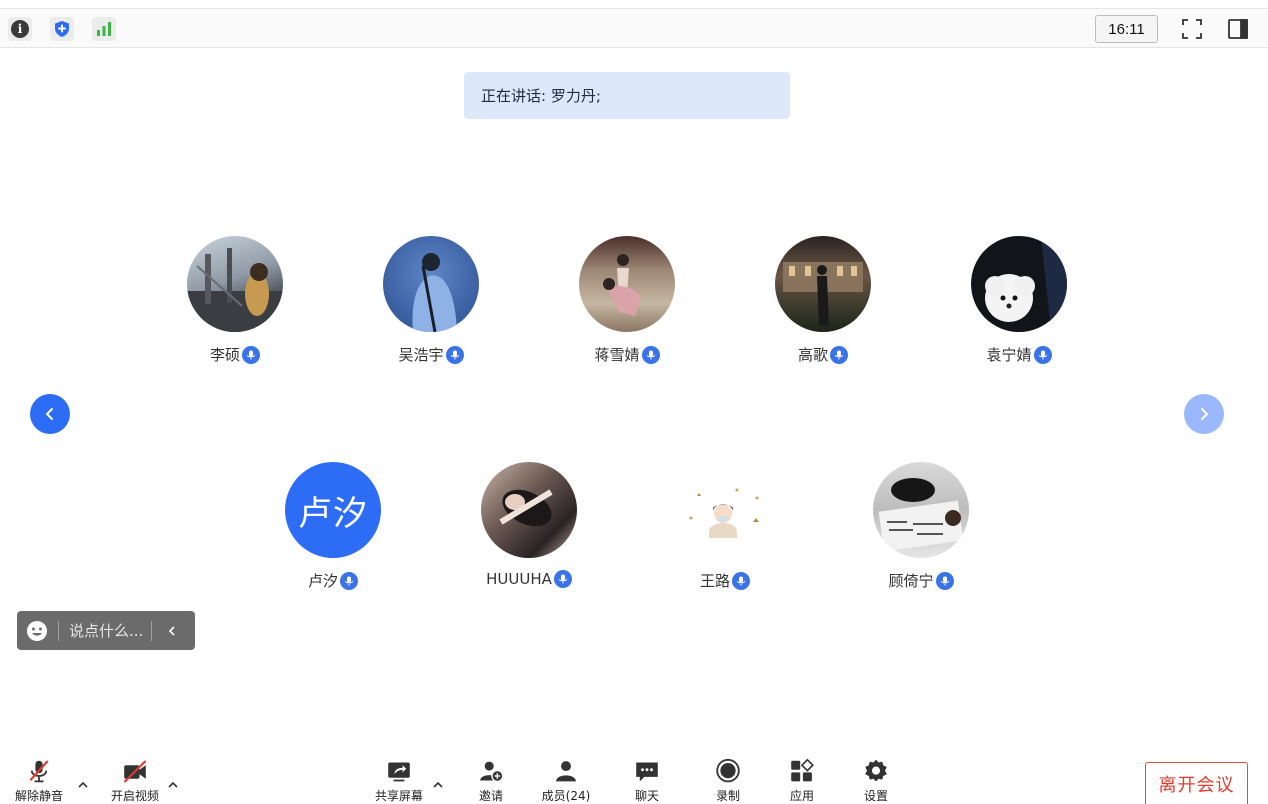  What do you see at coordinates (1196, 783) in the screenshot?
I see `leave-meeting-button: 离开会议` at bounding box center [1196, 783].